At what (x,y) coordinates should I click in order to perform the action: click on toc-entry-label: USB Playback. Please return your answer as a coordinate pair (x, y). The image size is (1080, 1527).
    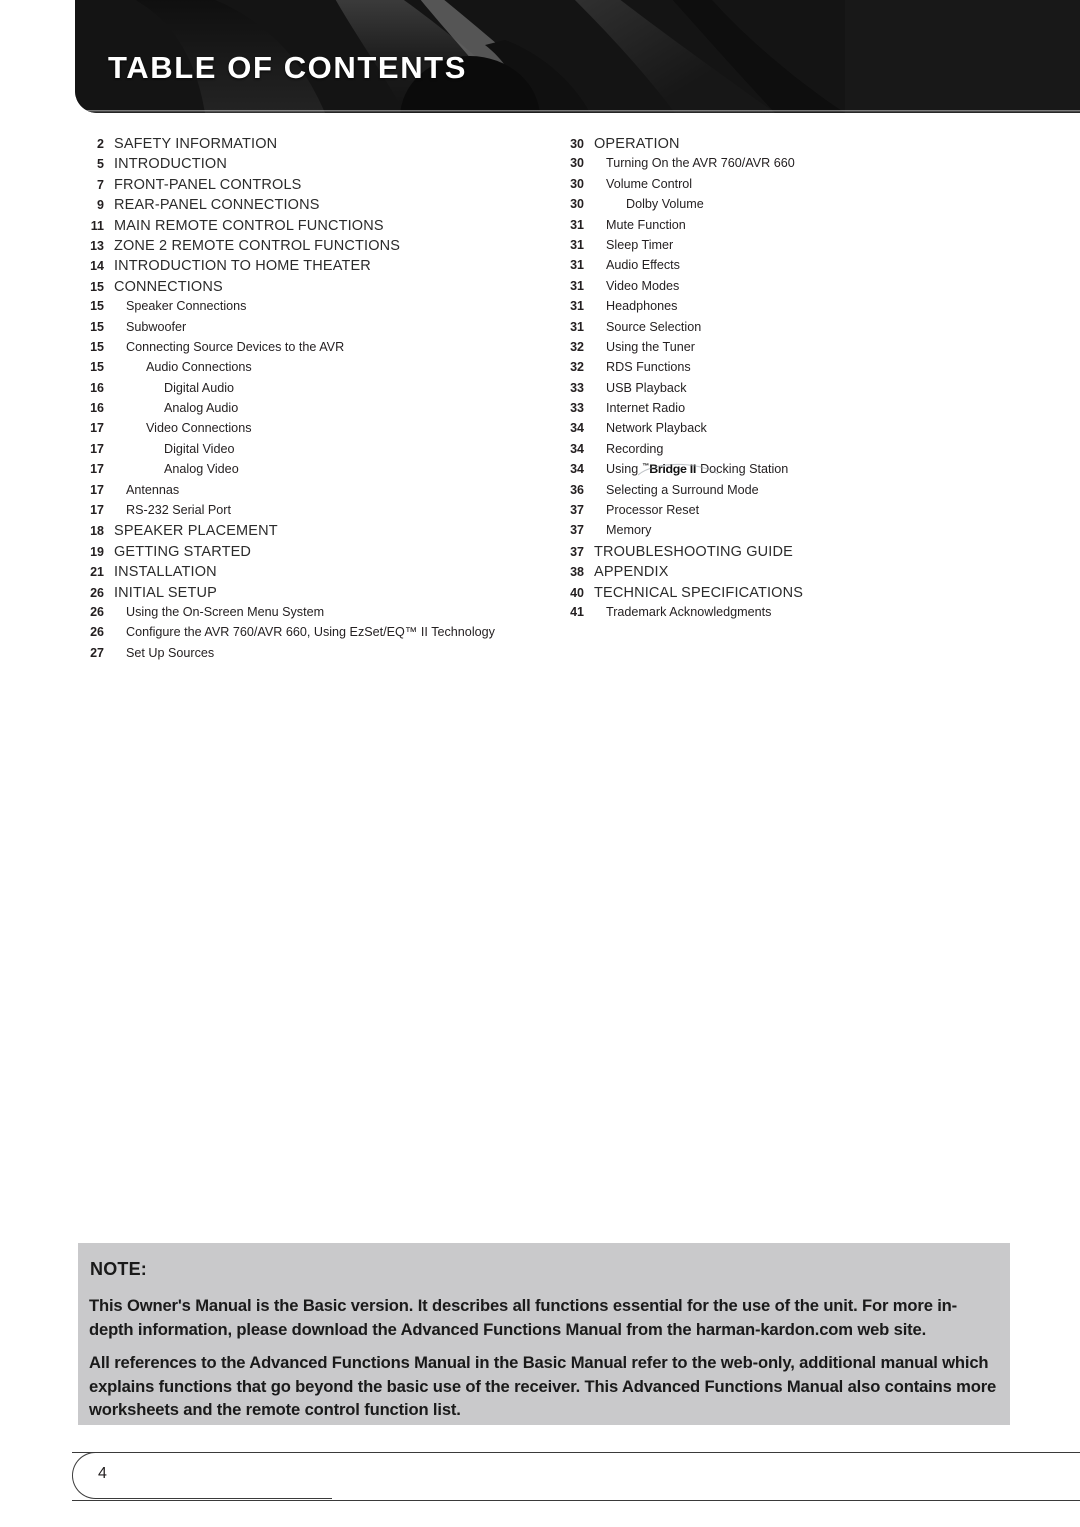
    Looking at the image, I should click on (646, 387).